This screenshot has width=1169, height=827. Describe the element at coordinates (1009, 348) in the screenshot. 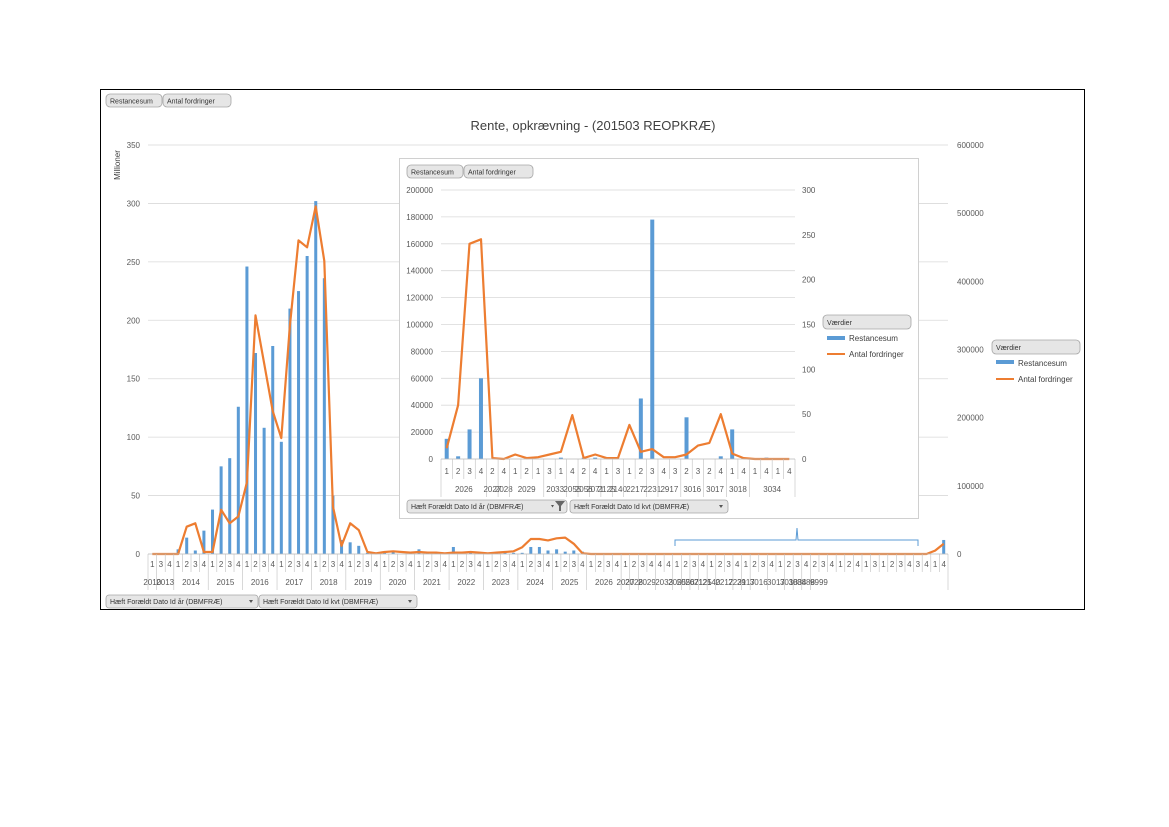

I see `main-legend-title: Værdier` at that location.